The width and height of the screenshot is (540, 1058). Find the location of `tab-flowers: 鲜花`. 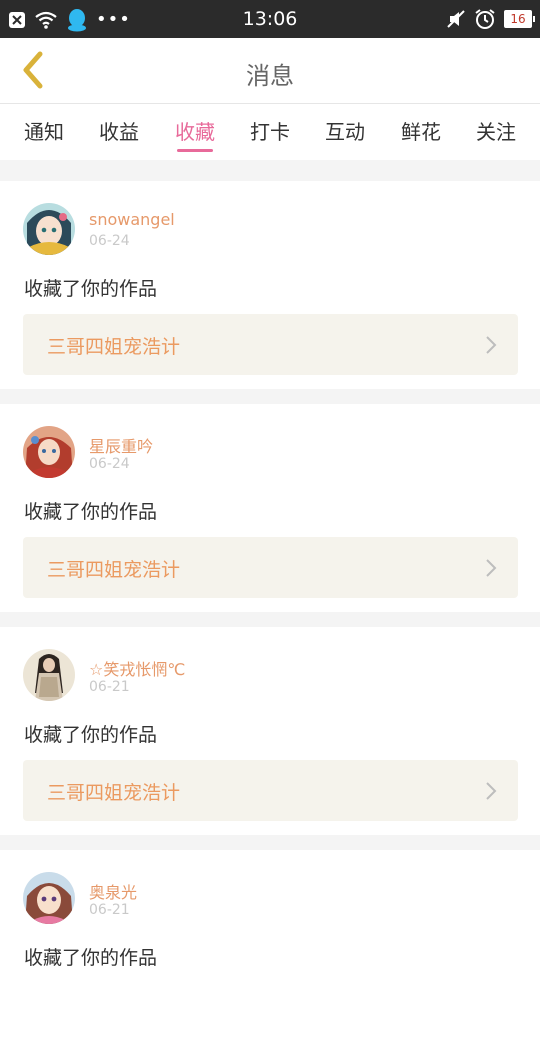

tab-flowers: 鲜花 is located at coordinates (421, 130).